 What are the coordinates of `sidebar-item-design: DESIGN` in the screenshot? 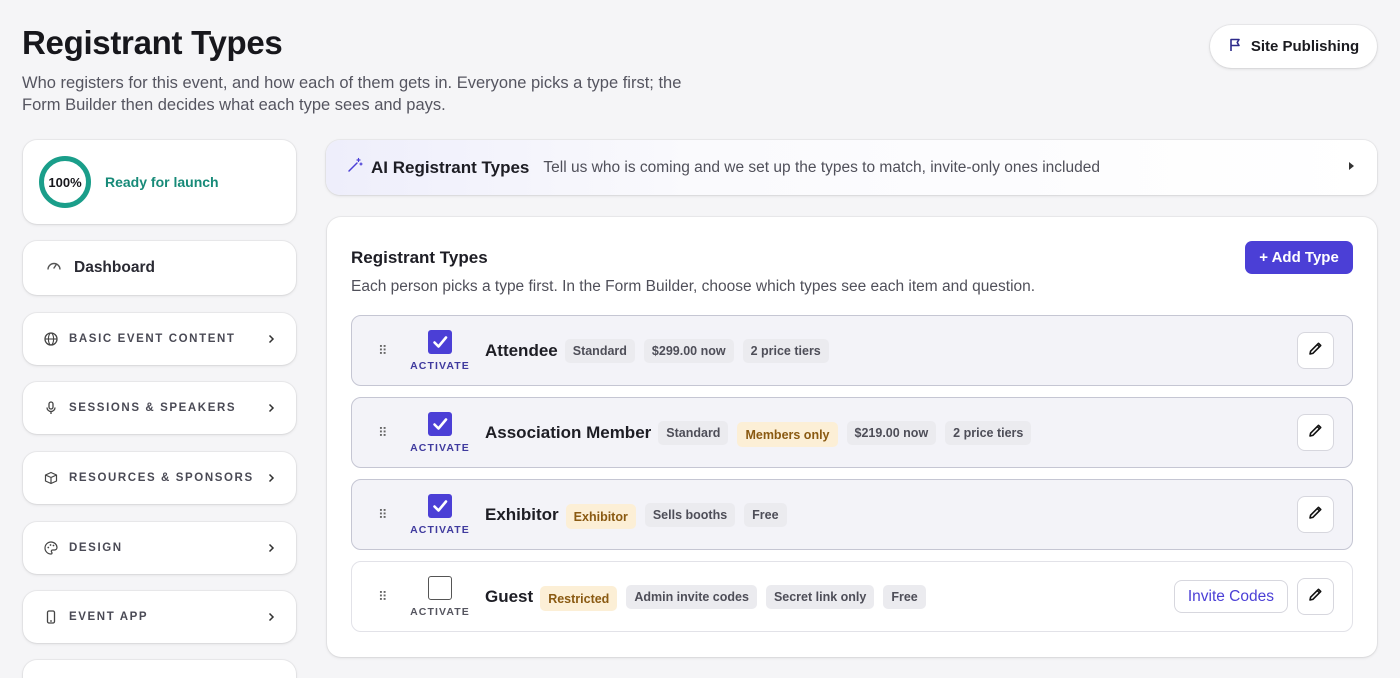 It's located at (159, 548).